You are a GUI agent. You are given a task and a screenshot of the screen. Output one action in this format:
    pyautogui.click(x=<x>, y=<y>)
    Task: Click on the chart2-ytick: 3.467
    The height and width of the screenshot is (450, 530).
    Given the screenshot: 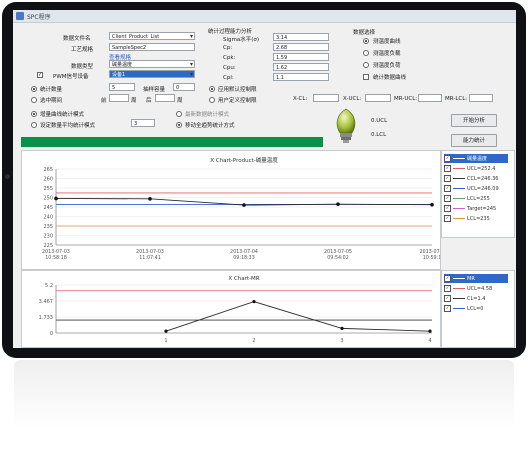 What is the action you would take?
    pyautogui.click(x=46, y=302)
    